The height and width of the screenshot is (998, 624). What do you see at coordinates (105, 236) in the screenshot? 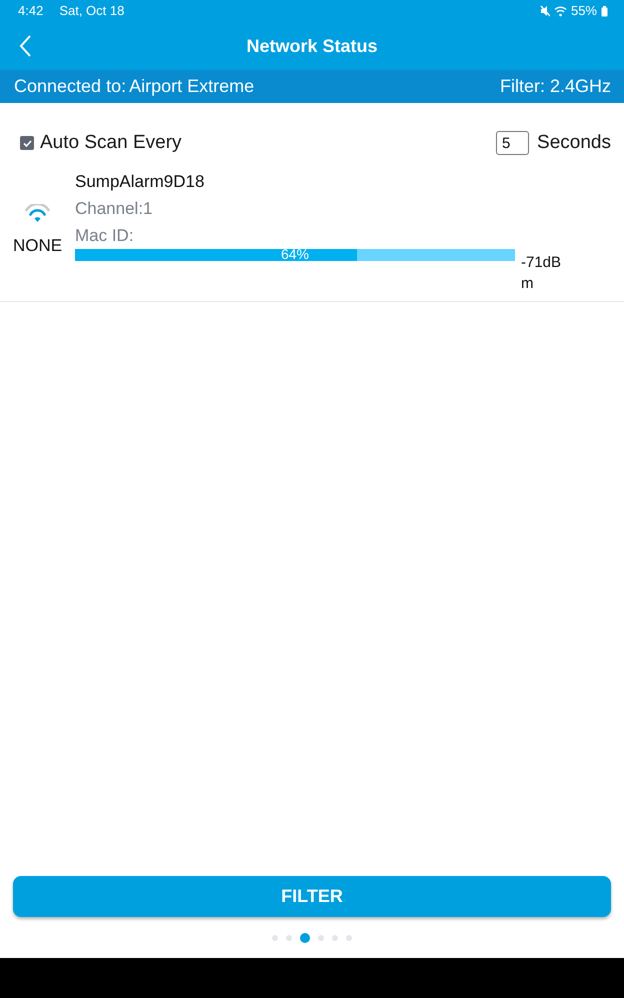
I see `mac-id-label: Mac ID:` at bounding box center [105, 236].